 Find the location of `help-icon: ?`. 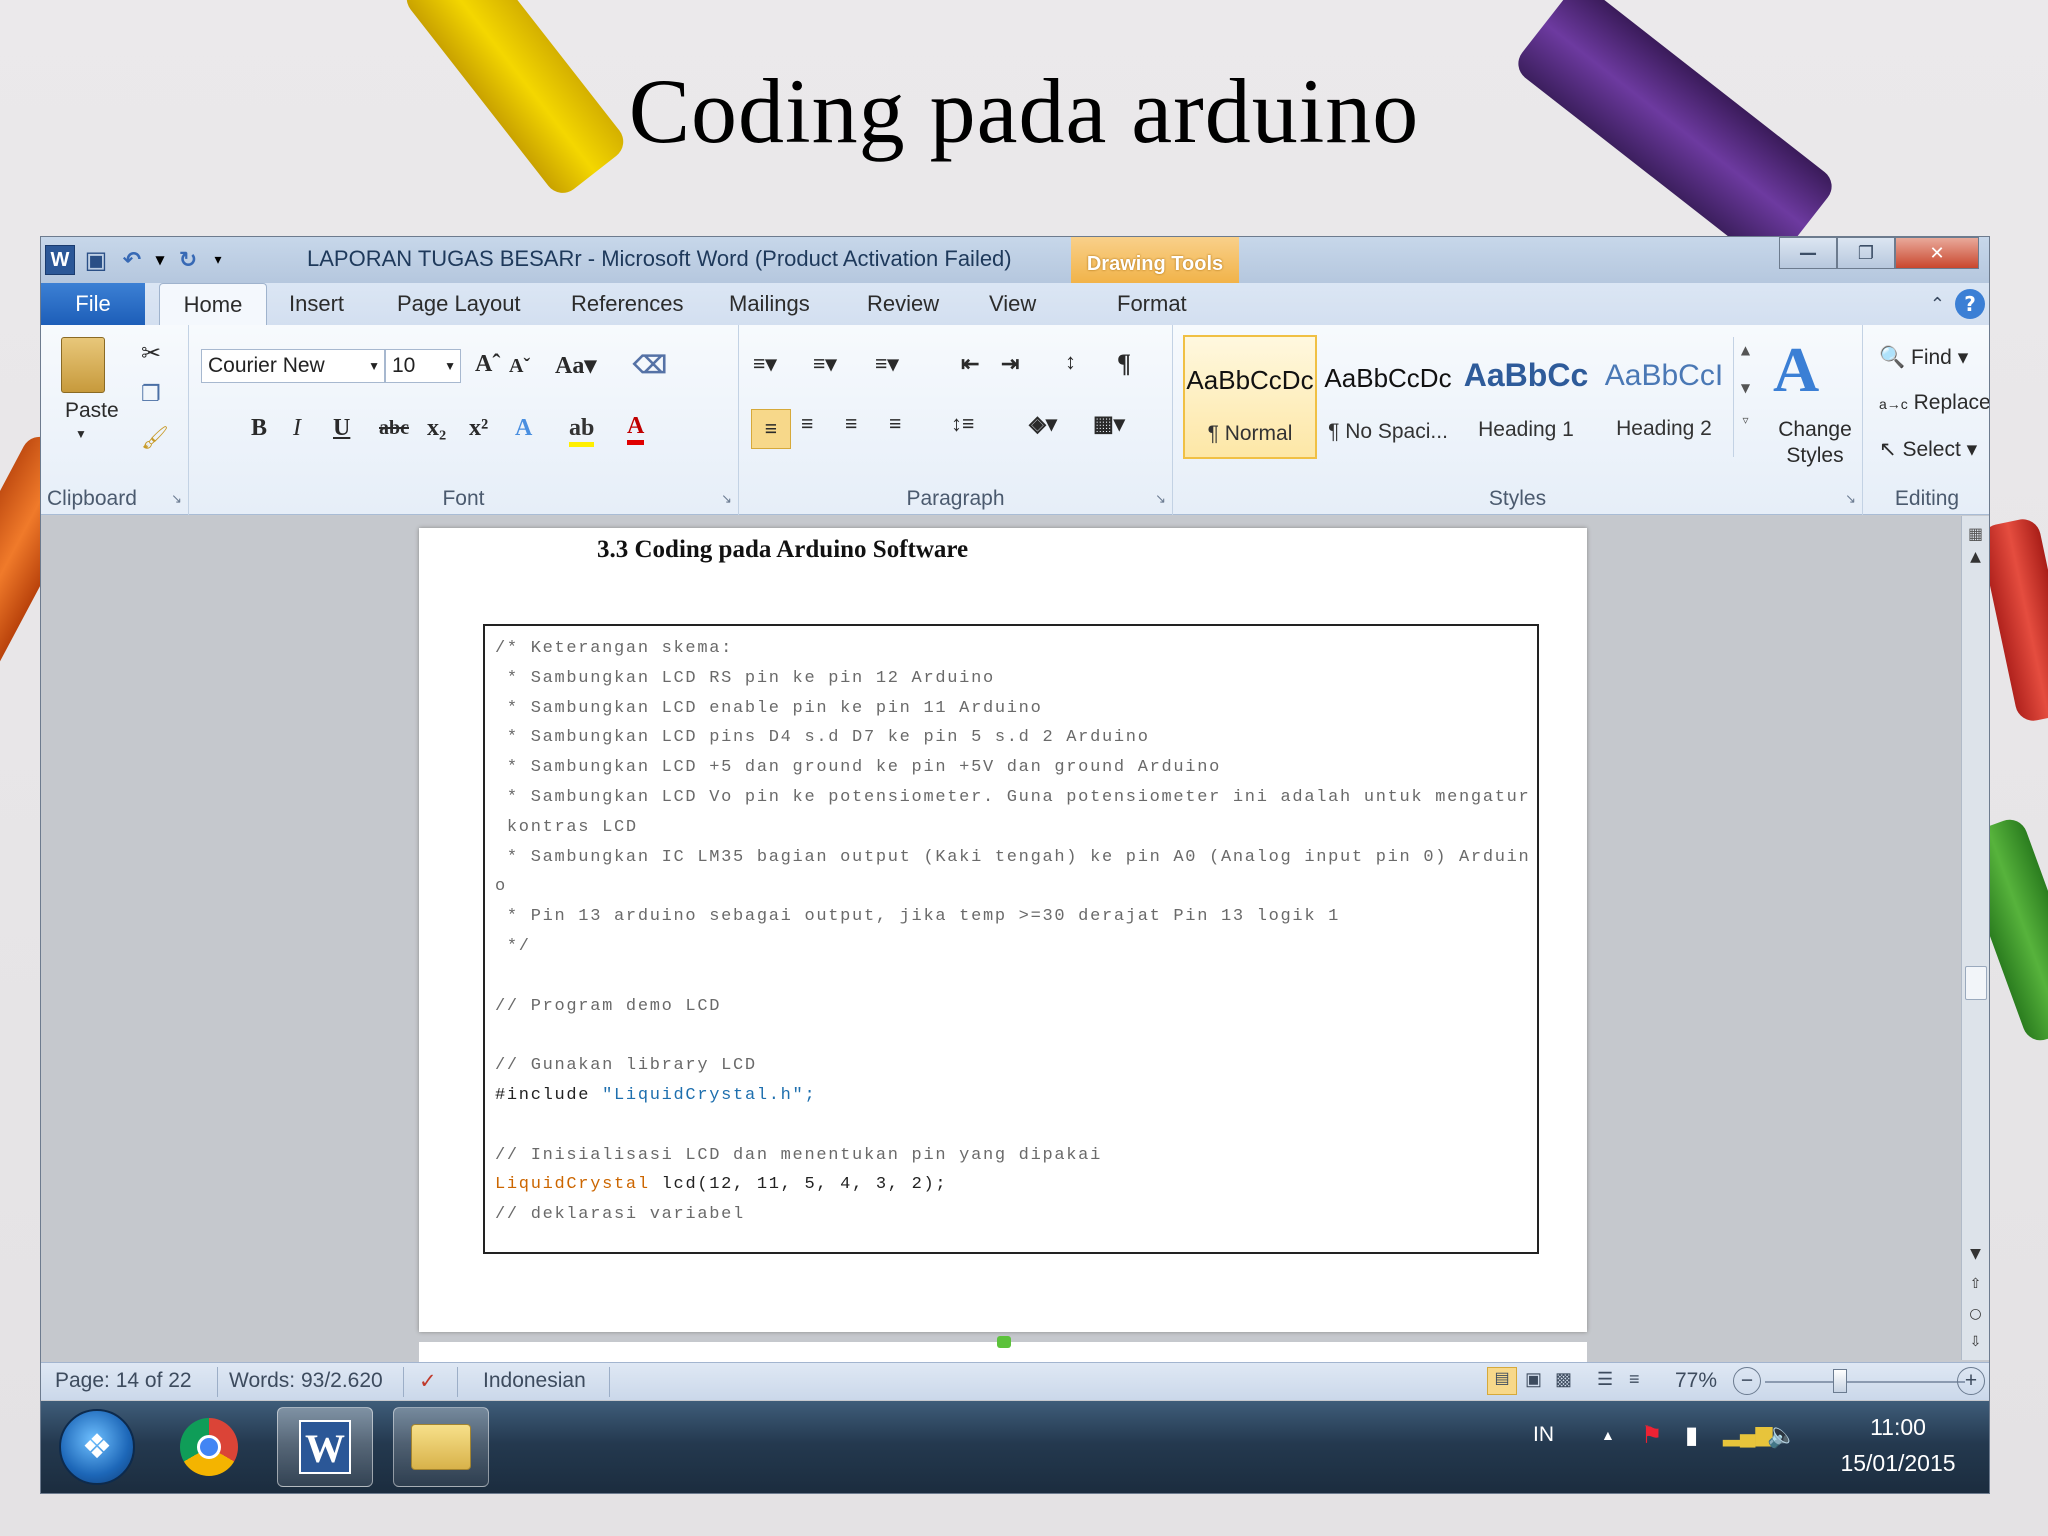

help-icon: ? is located at coordinates (1970, 304).